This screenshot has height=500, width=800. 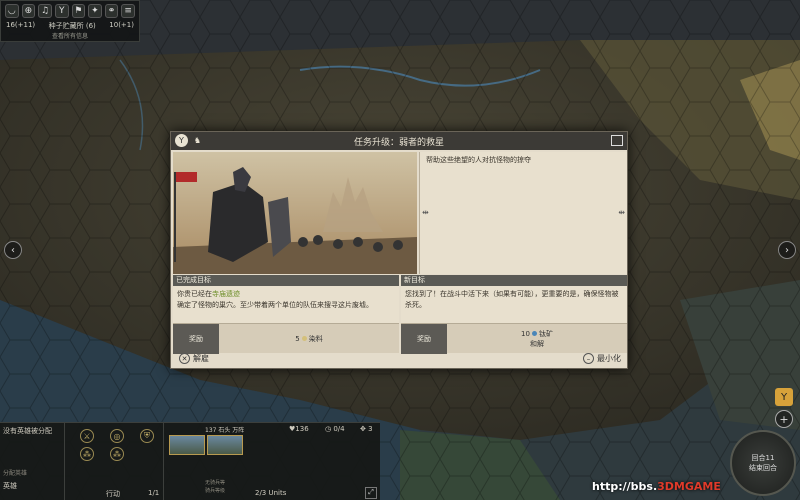 I want to click on dialog-footer: ✕ 解雇 – 最小化, so click(x=400, y=358).